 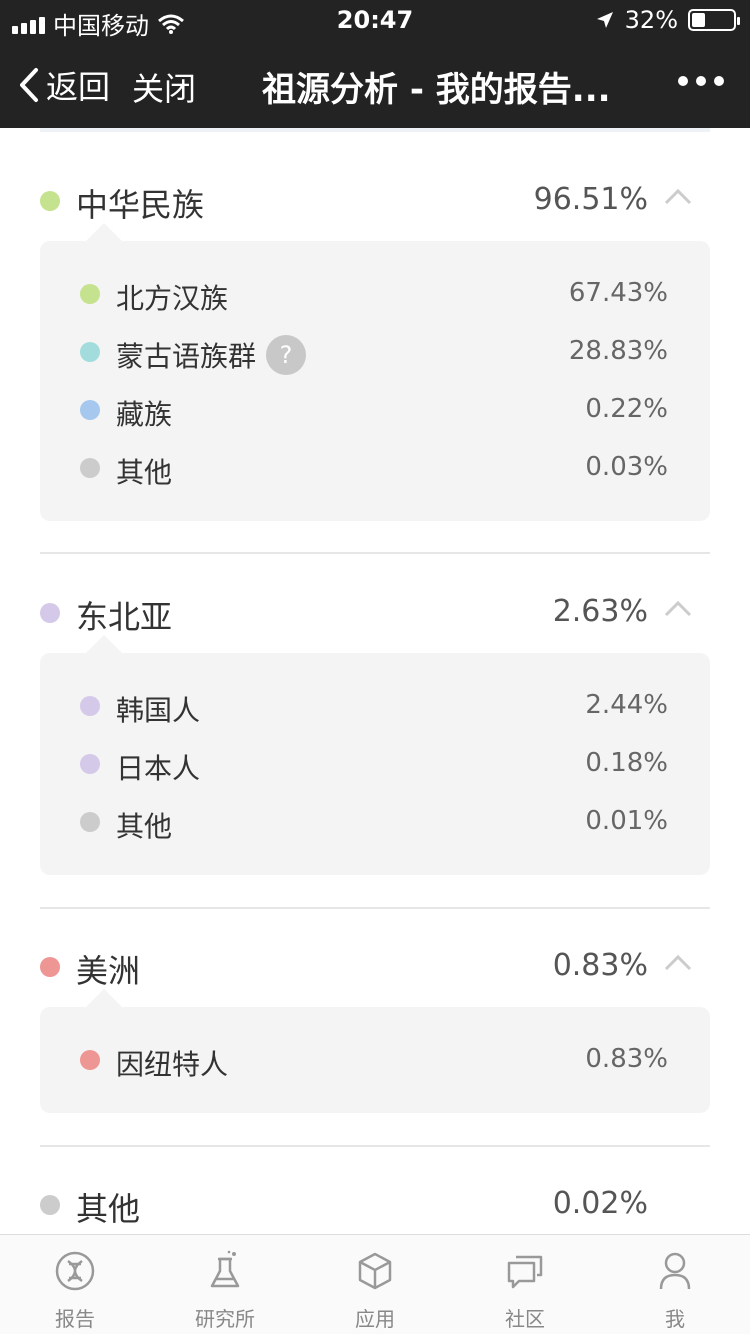 I want to click on status-bar: 中国移动 20:47 32%, so click(x=375, y=20).